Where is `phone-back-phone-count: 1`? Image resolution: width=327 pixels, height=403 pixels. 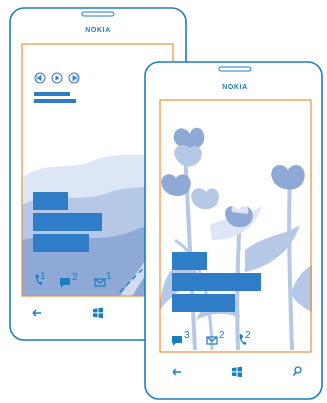 phone-back-phone-count: 1 is located at coordinates (43, 276).